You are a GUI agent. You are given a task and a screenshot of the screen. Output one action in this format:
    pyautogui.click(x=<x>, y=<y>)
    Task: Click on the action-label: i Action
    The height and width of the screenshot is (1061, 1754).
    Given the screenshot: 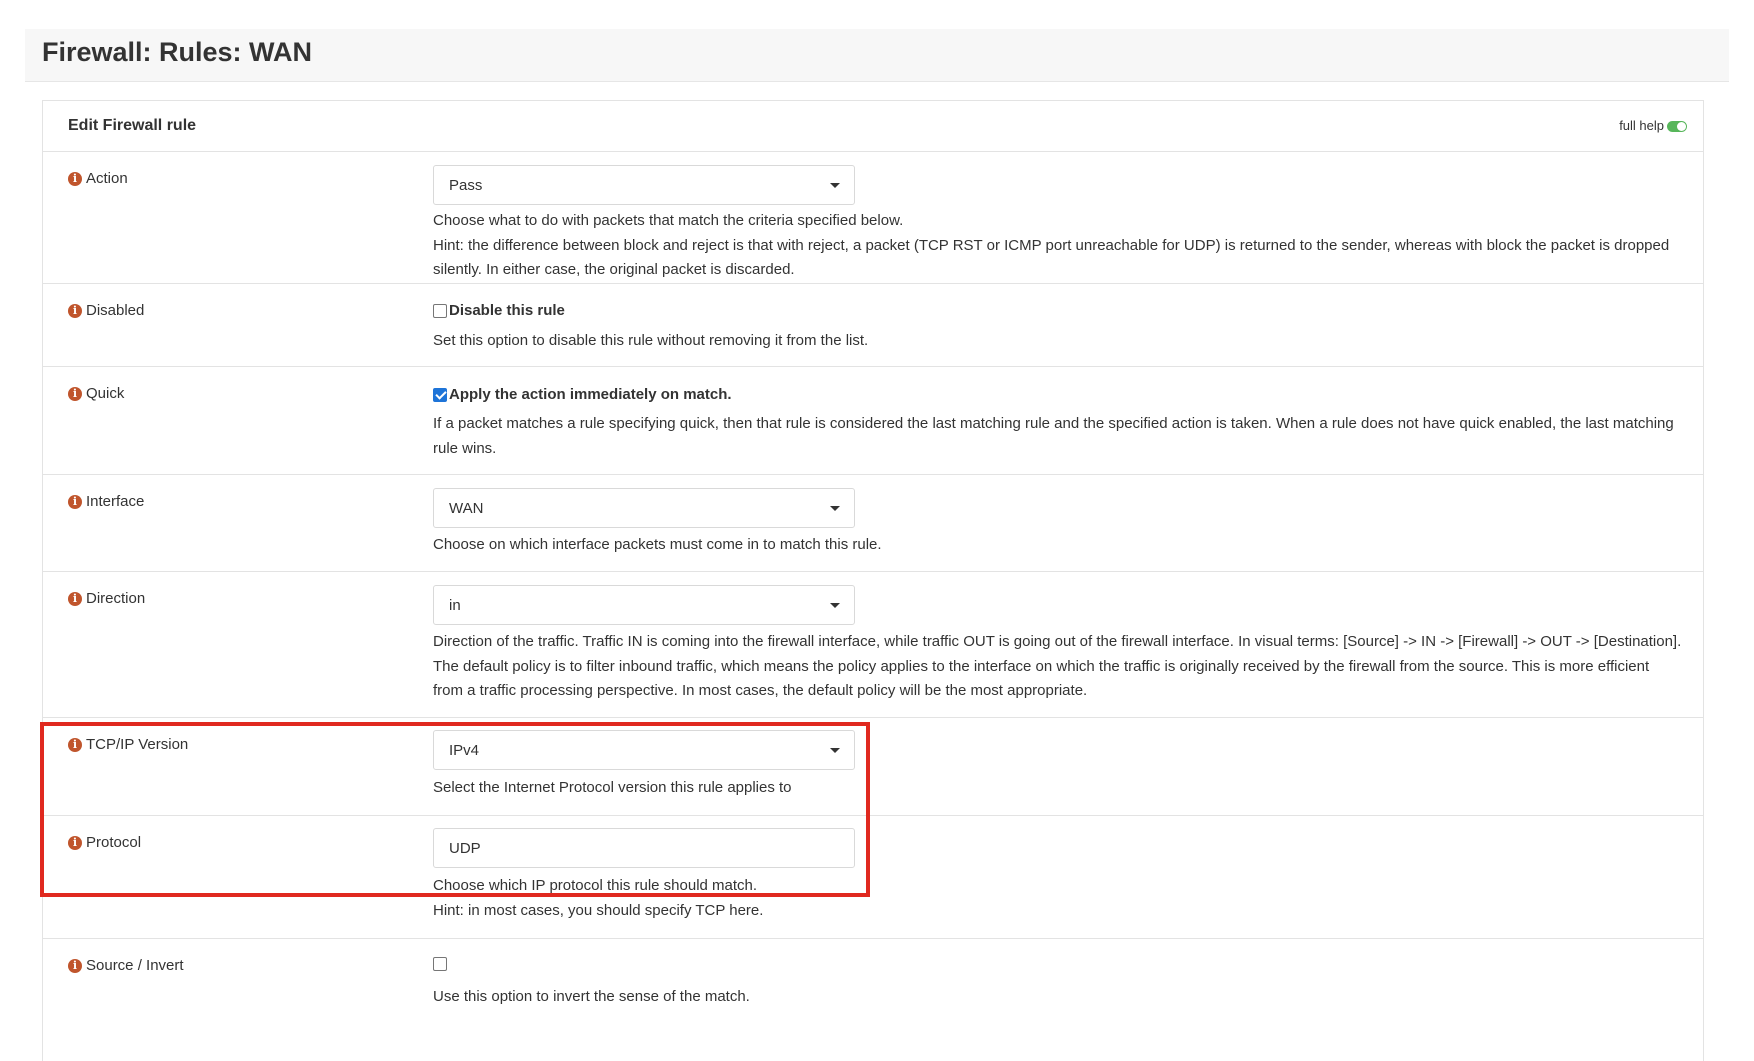 What is the action you would take?
    pyautogui.click(x=98, y=178)
    